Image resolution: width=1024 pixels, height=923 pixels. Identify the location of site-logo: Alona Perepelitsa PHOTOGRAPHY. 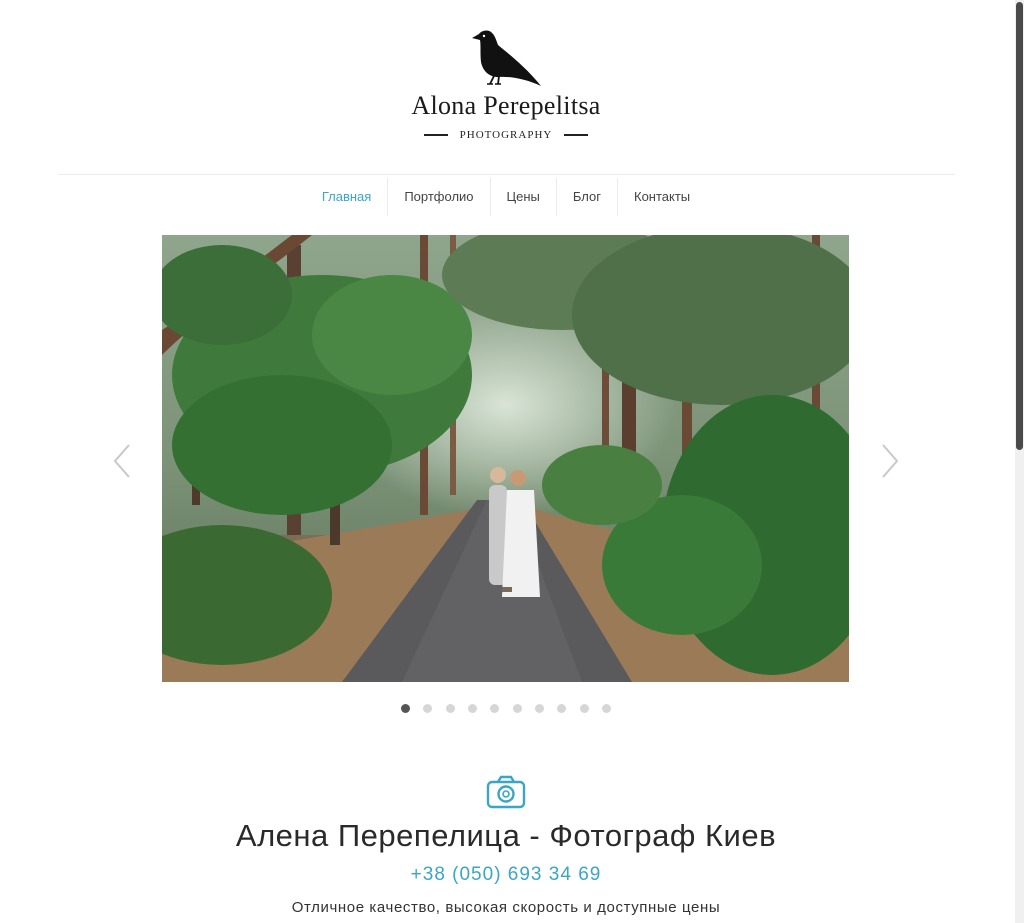
(506, 84).